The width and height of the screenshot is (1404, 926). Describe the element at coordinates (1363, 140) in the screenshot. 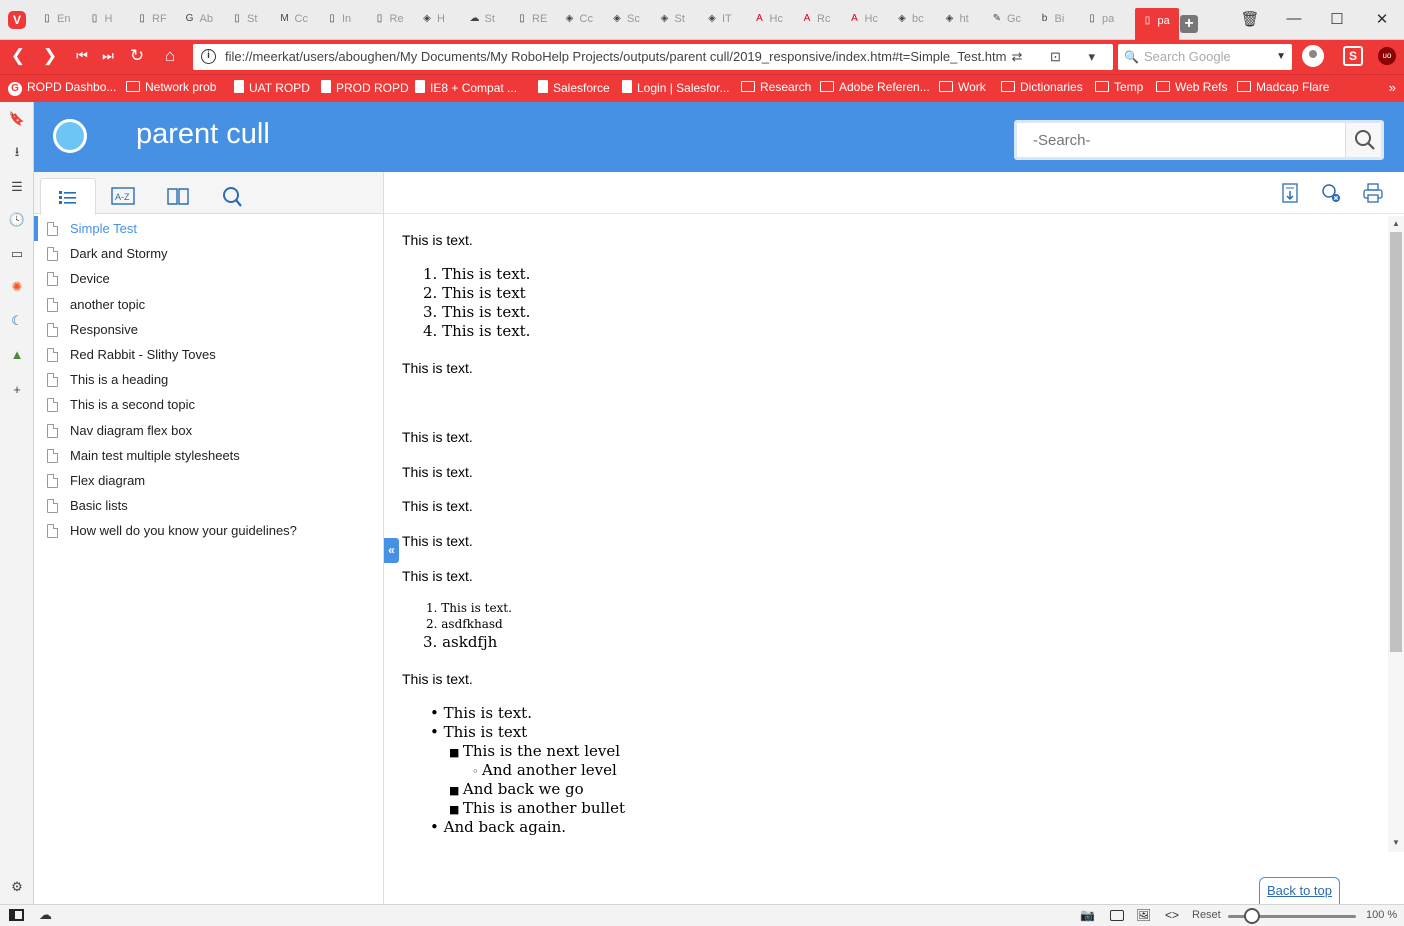

I see `help-search-button` at that location.